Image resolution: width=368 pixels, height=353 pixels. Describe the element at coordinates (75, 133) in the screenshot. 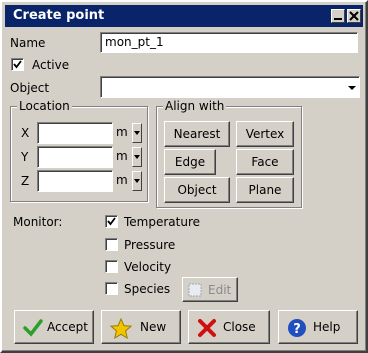

I see `x-input` at that location.